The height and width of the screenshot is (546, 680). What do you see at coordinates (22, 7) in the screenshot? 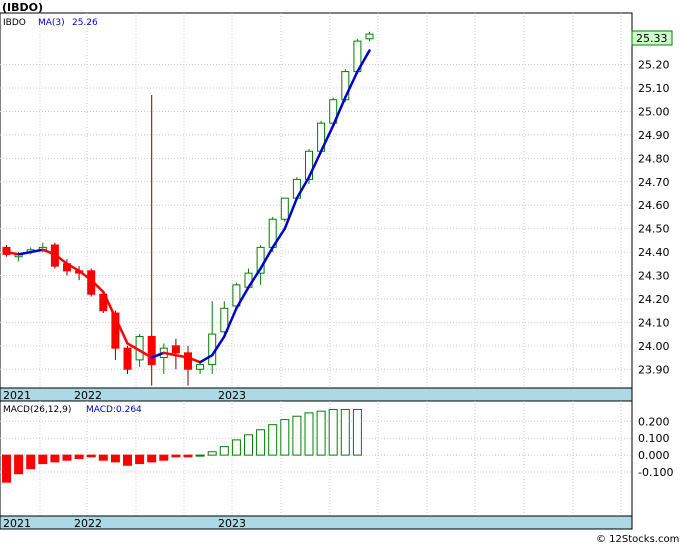
I see `chart-title: (IBDO)` at bounding box center [22, 7].